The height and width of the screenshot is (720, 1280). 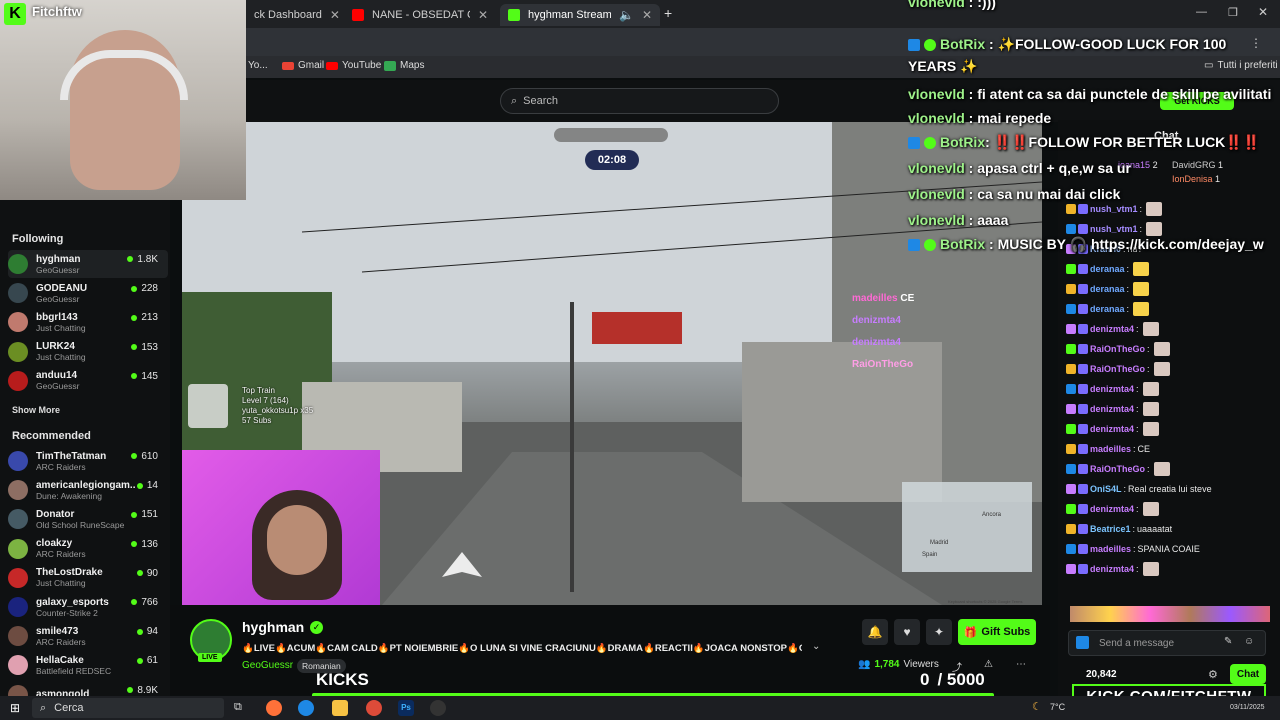 I want to click on all-bookmarks: ▭ Tutti i preferiti, so click(x=1241, y=65).